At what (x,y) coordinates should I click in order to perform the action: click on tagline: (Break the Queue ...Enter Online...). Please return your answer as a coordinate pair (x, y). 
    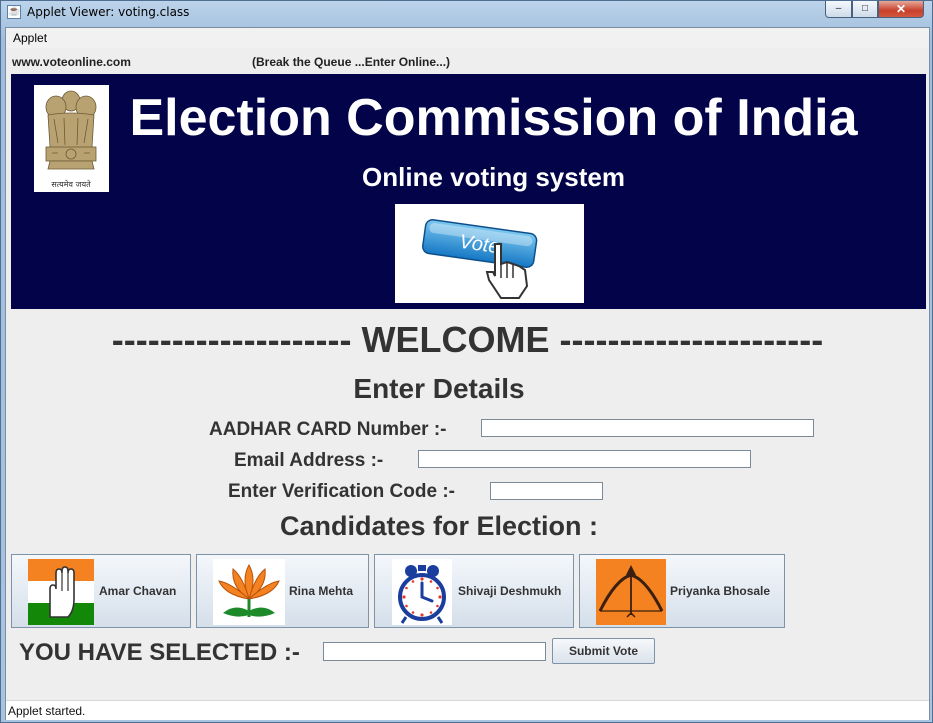
    Looking at the image, I should click on (351, 62).